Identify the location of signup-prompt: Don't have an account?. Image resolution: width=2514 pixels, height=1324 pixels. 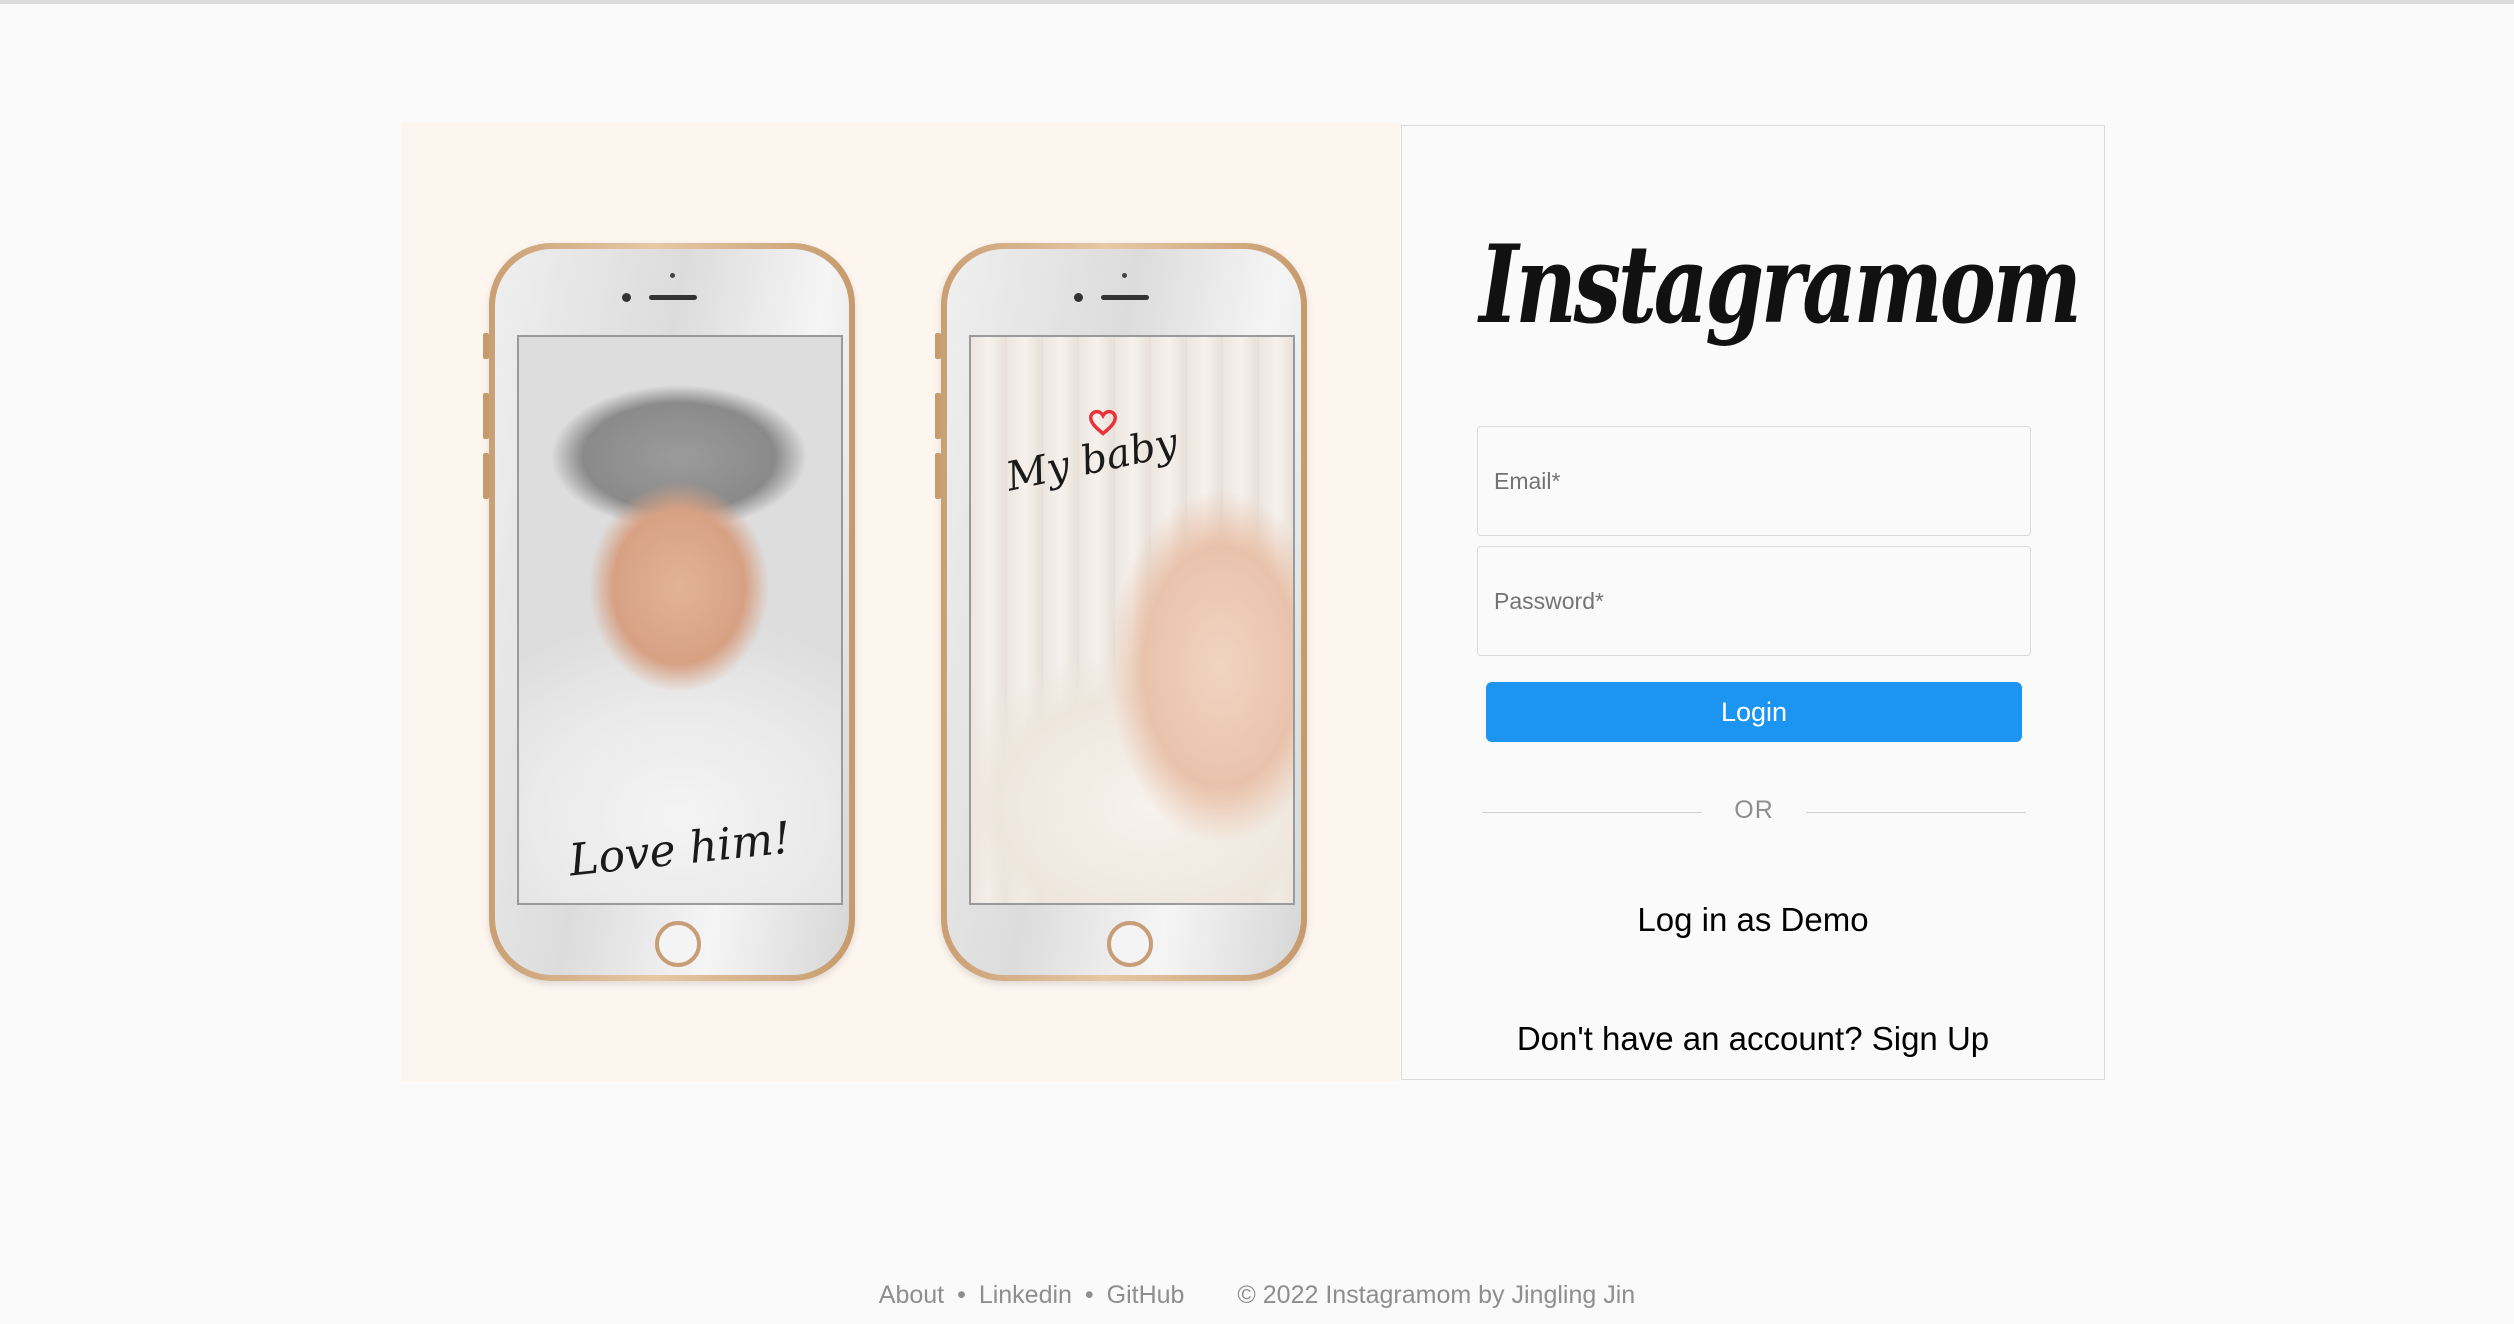
(1689, 1038).